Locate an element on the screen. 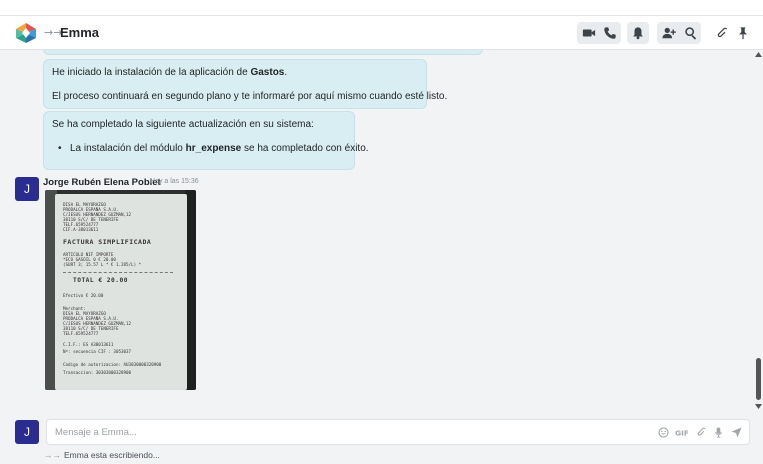 This screenshot has height=464, width=763. gif-icon: GIF is located at coordinates (681, 432).